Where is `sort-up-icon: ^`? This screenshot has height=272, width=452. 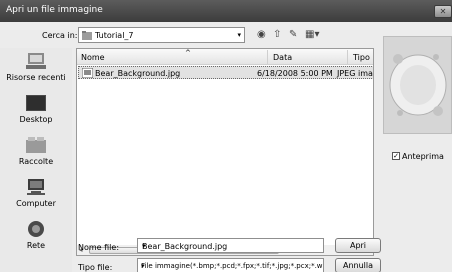 sort-up-icon: ^ is located at coordinates (188, 53).